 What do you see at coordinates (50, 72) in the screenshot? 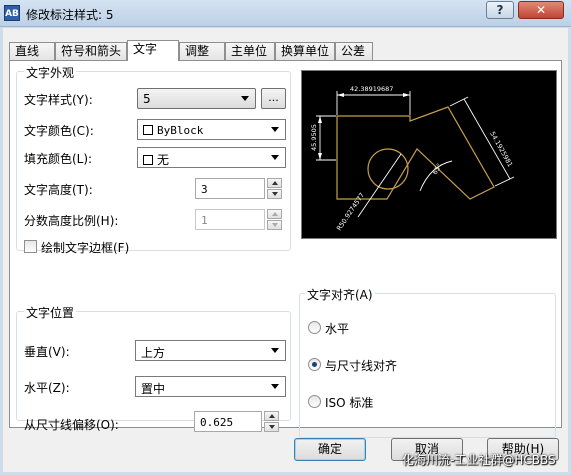
I see `text-appearance-title: 文字外观` at bounding box center [50, 72].